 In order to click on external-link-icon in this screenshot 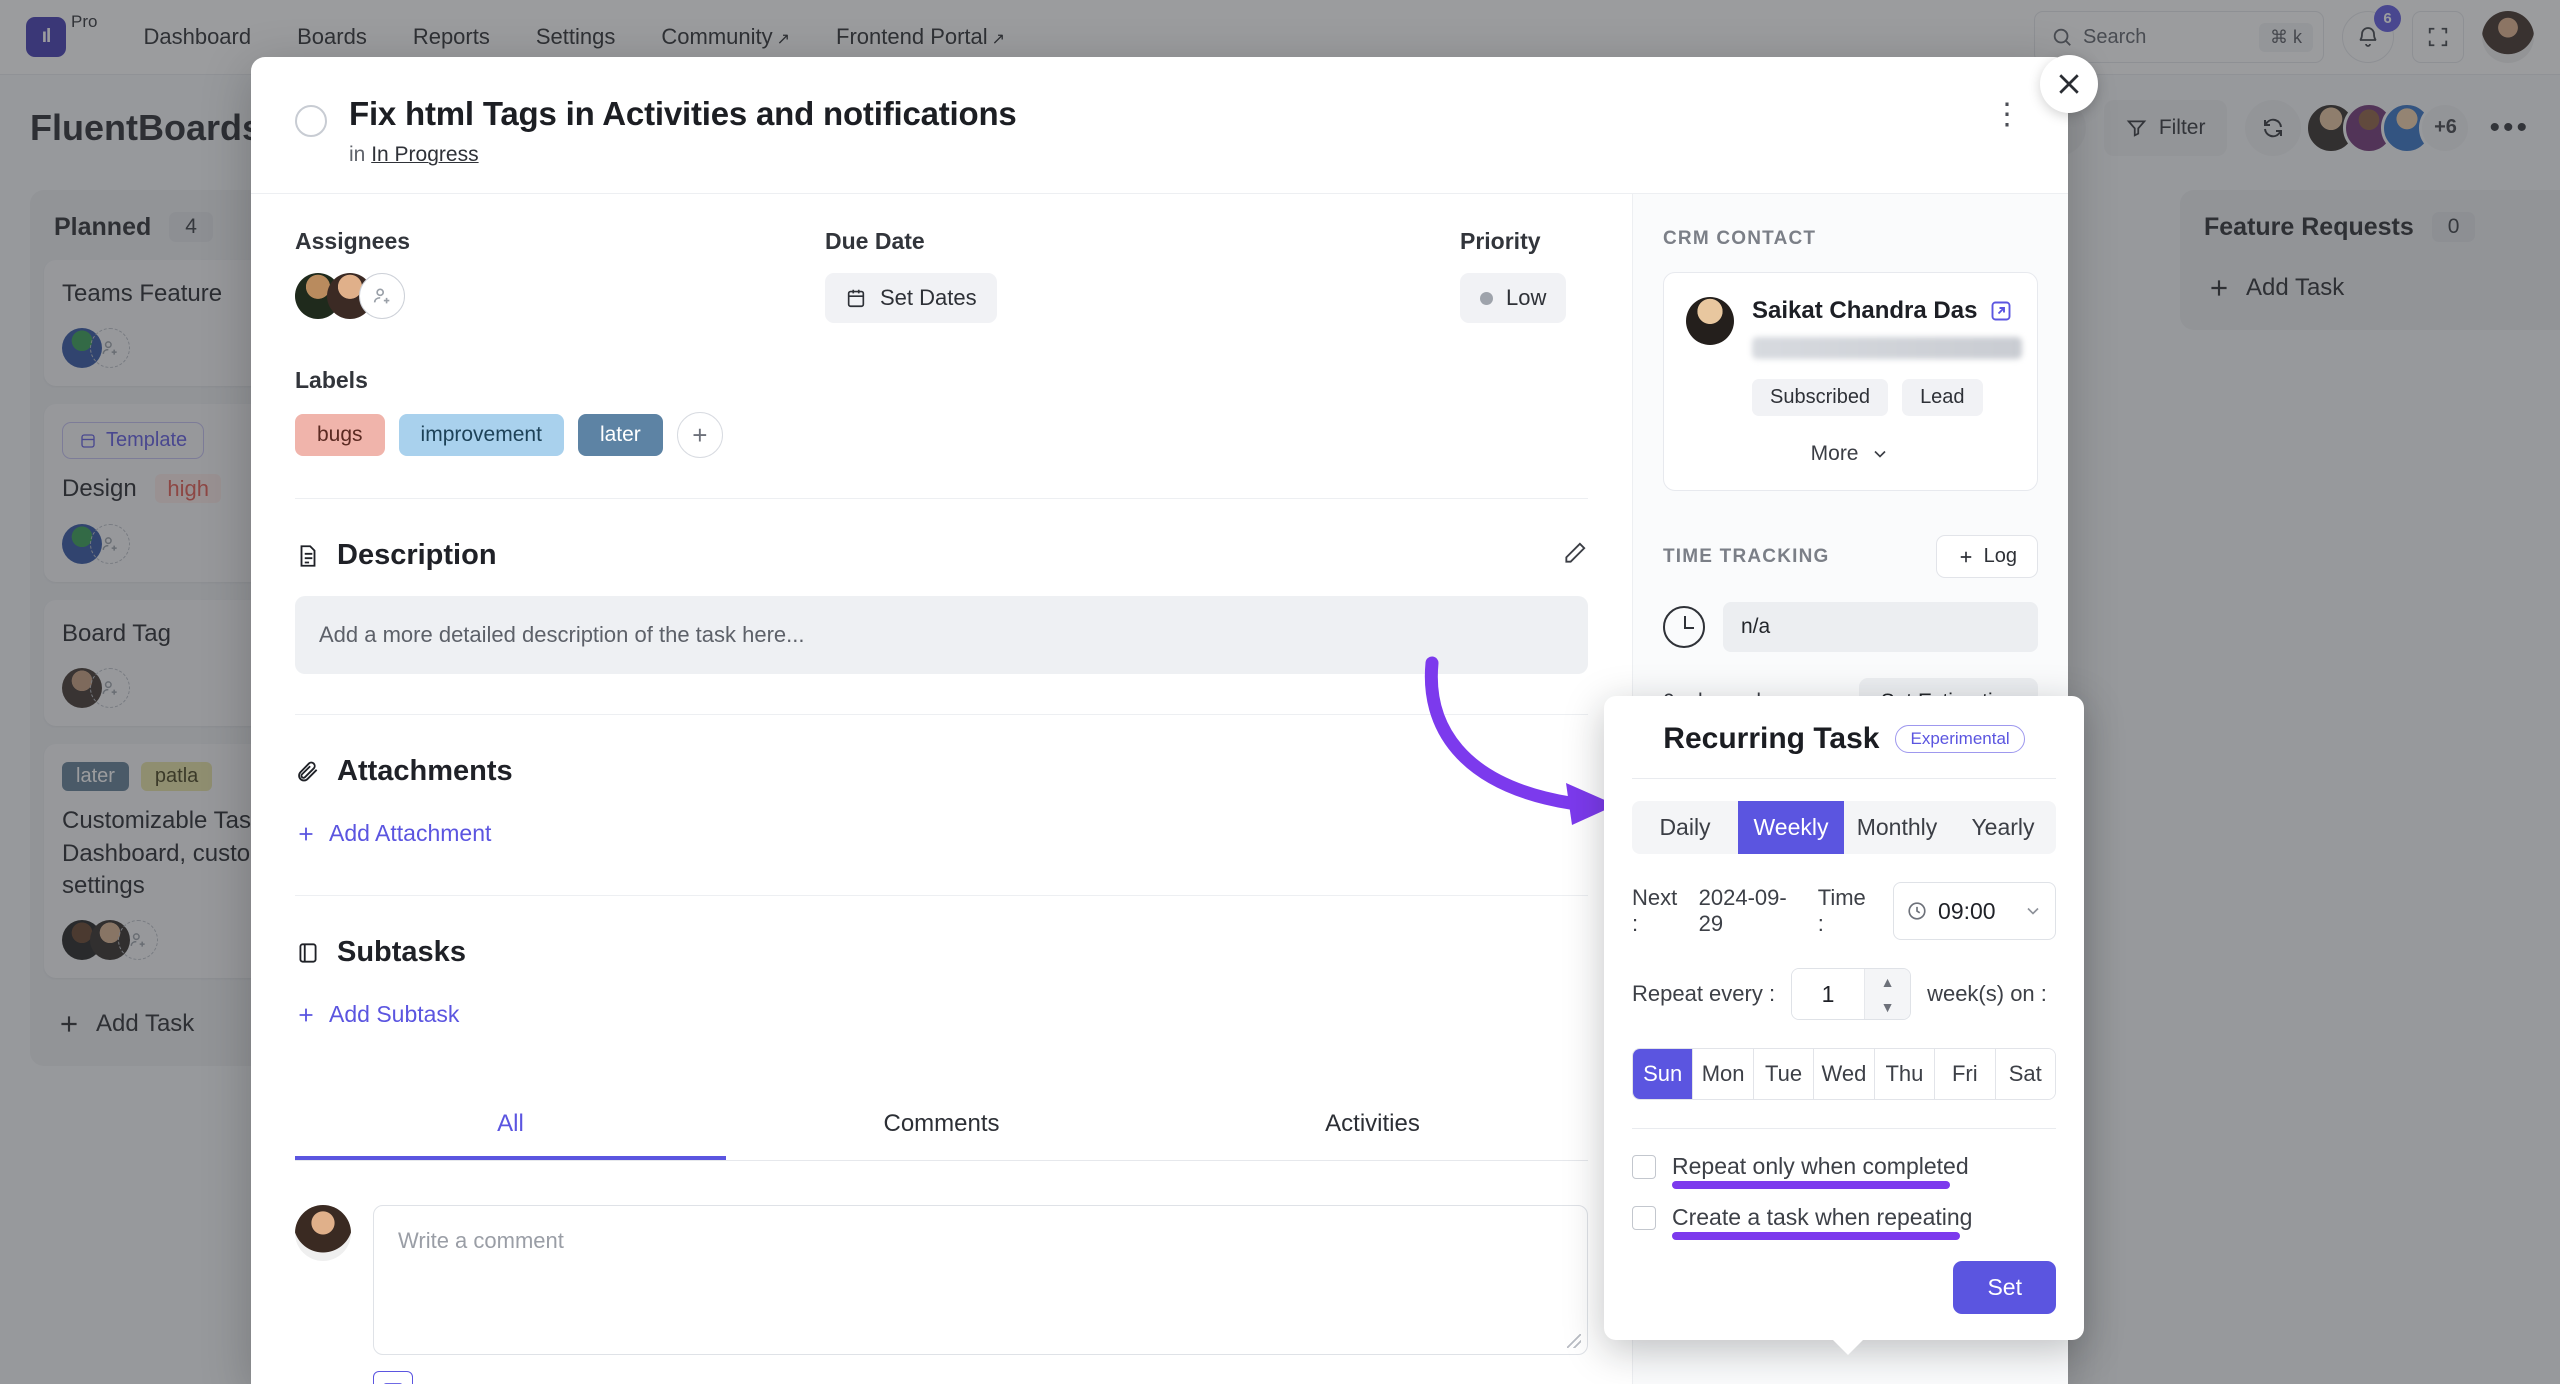, I will do `click(2001, 311)`.